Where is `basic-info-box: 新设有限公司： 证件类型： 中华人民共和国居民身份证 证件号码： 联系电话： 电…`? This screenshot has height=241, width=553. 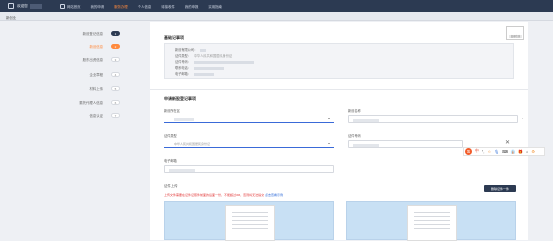 basic-info-box: 新设有限公司： 证件类型： 中华人民共和国居民身份证 证件号码： 联系电话： 电… is located at coordinates (339, 61).